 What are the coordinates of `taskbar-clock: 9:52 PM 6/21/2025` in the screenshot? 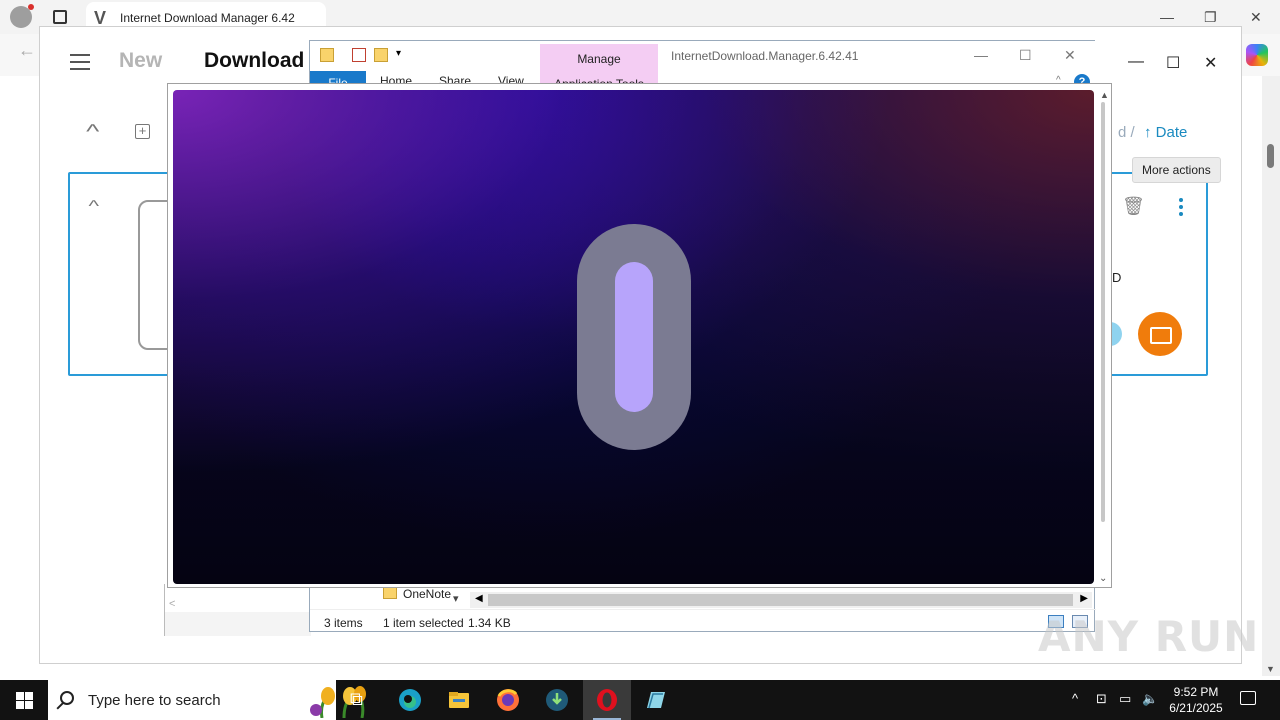 It's located at (1196, 700).